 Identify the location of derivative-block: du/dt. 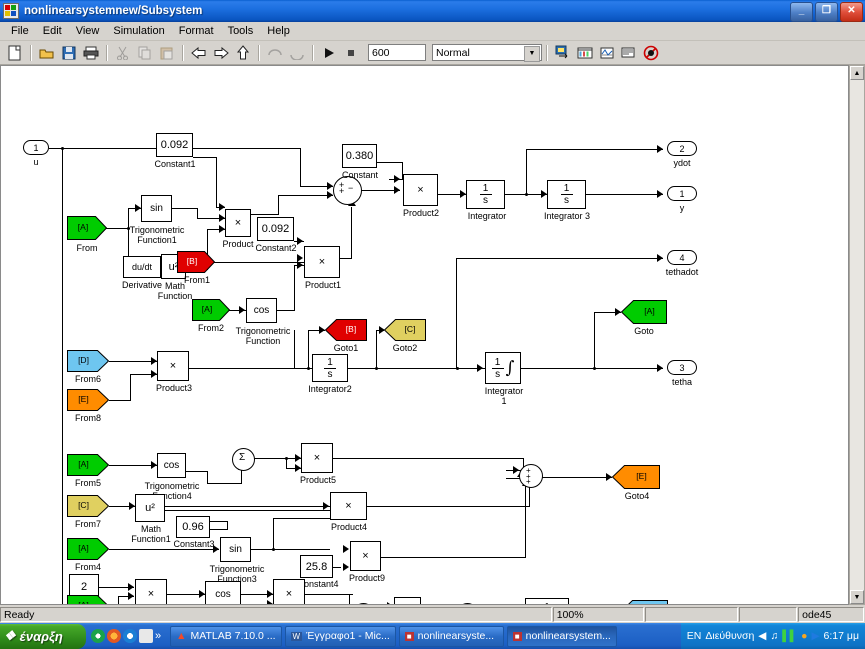
(142, 267).